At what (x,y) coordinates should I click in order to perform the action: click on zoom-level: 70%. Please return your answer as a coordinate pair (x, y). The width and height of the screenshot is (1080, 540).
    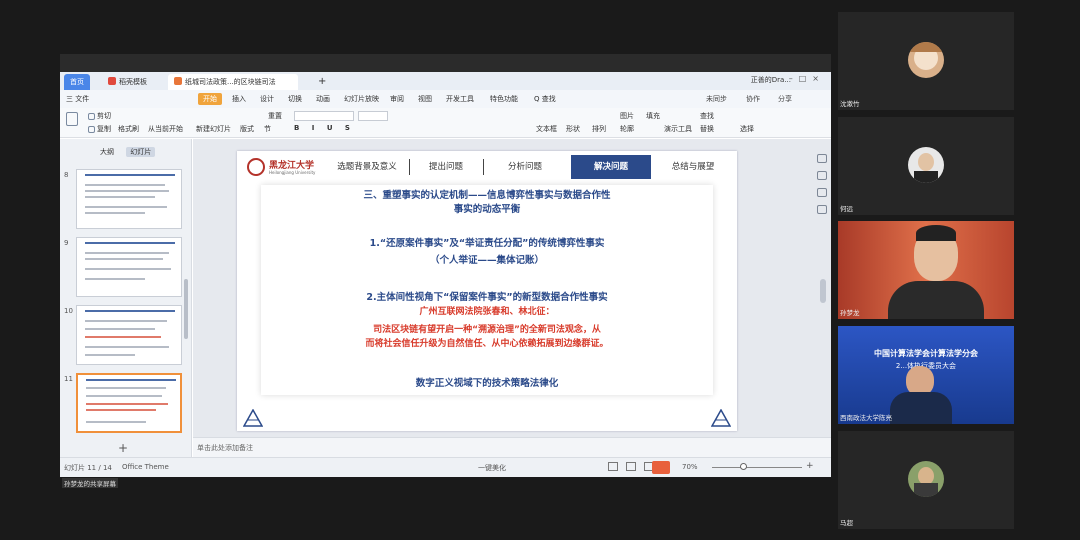
    Looking at the image, I should click on (690, 467).